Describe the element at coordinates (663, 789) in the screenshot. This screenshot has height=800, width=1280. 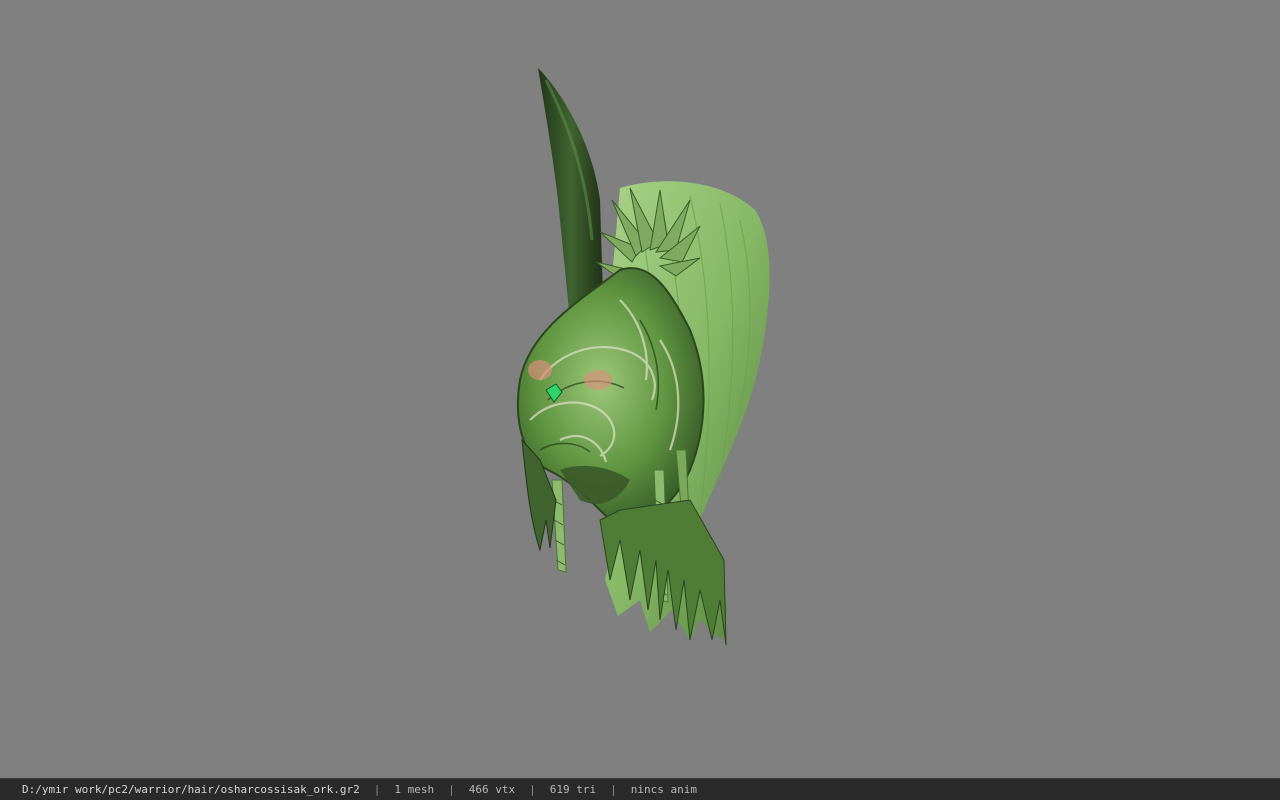
I see `animation-status-label: nincs anim` at that location.